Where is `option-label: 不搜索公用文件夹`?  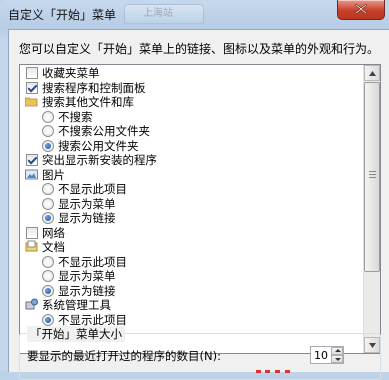 option-label: 不搜索公用文件夹 is located at coordinates (104, 131).